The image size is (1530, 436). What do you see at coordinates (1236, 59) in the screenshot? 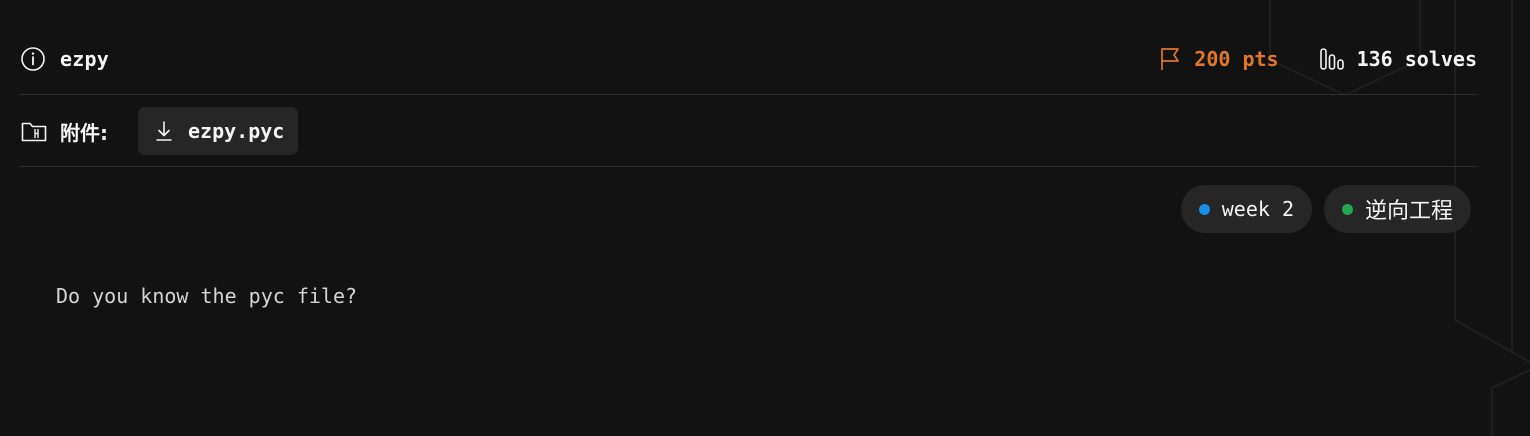
I see `points-value: 200 pts` at bounding box center [1236, 59].